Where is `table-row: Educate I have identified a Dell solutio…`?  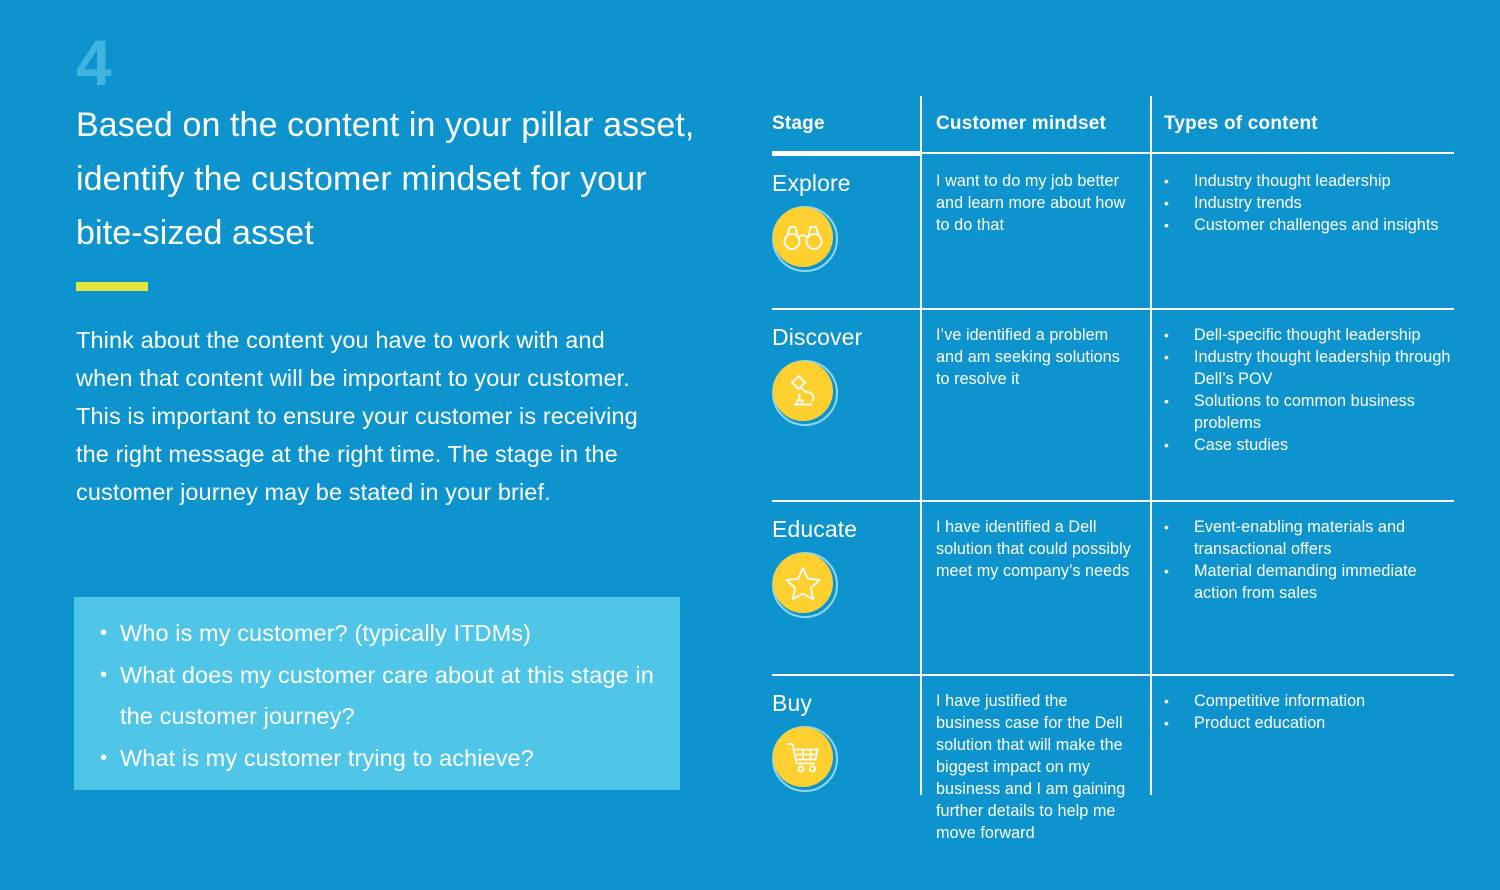
table-row: Educate I have identified a Dell solutio… is located at coordinates (1113, 588).